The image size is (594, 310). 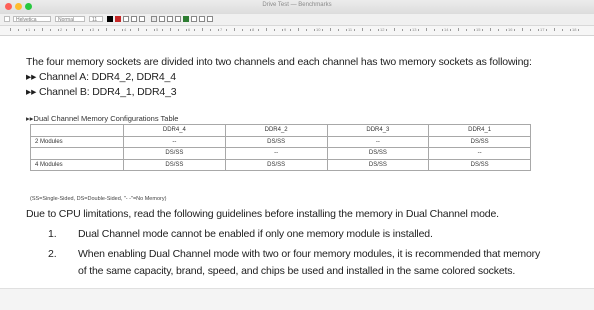 What do you see at coordinates (142, 19) in the screenshot?
I see `underline-button` at bounding box center [142, 19].